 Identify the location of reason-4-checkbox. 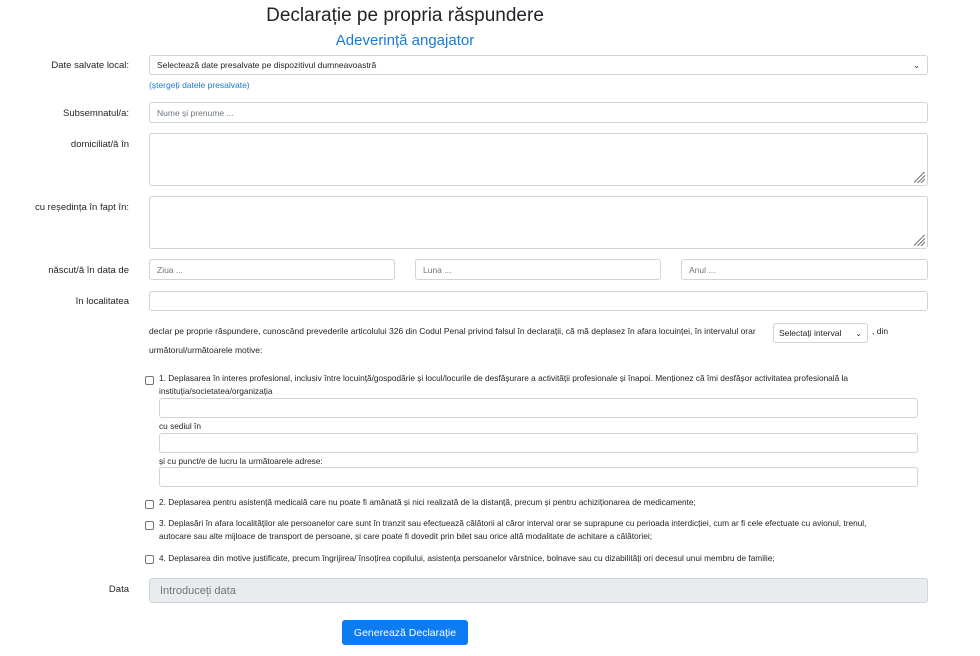
(149, 559).